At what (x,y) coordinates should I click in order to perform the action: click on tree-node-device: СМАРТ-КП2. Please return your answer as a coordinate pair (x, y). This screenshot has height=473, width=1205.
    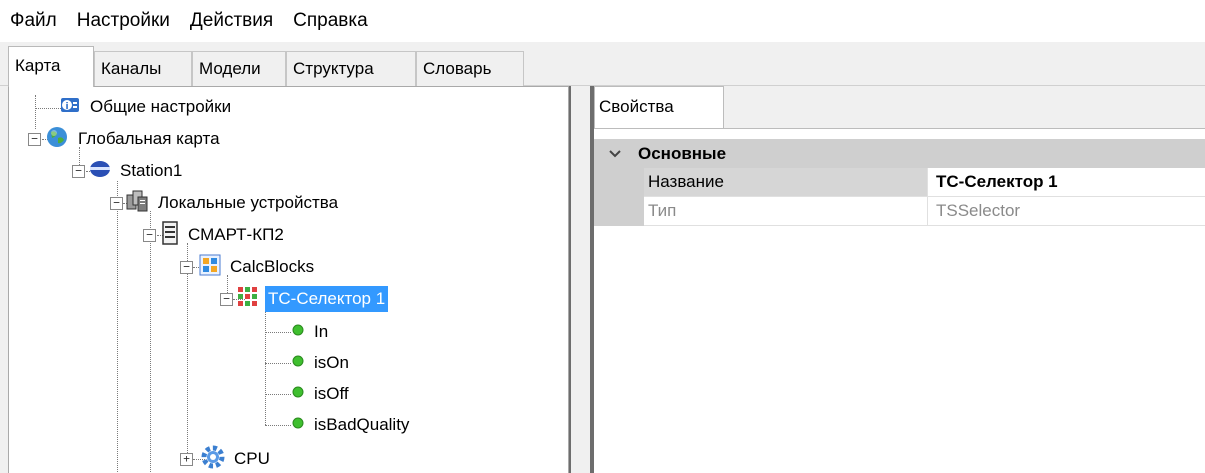
    Looking at the image, I should click on (224, 235).